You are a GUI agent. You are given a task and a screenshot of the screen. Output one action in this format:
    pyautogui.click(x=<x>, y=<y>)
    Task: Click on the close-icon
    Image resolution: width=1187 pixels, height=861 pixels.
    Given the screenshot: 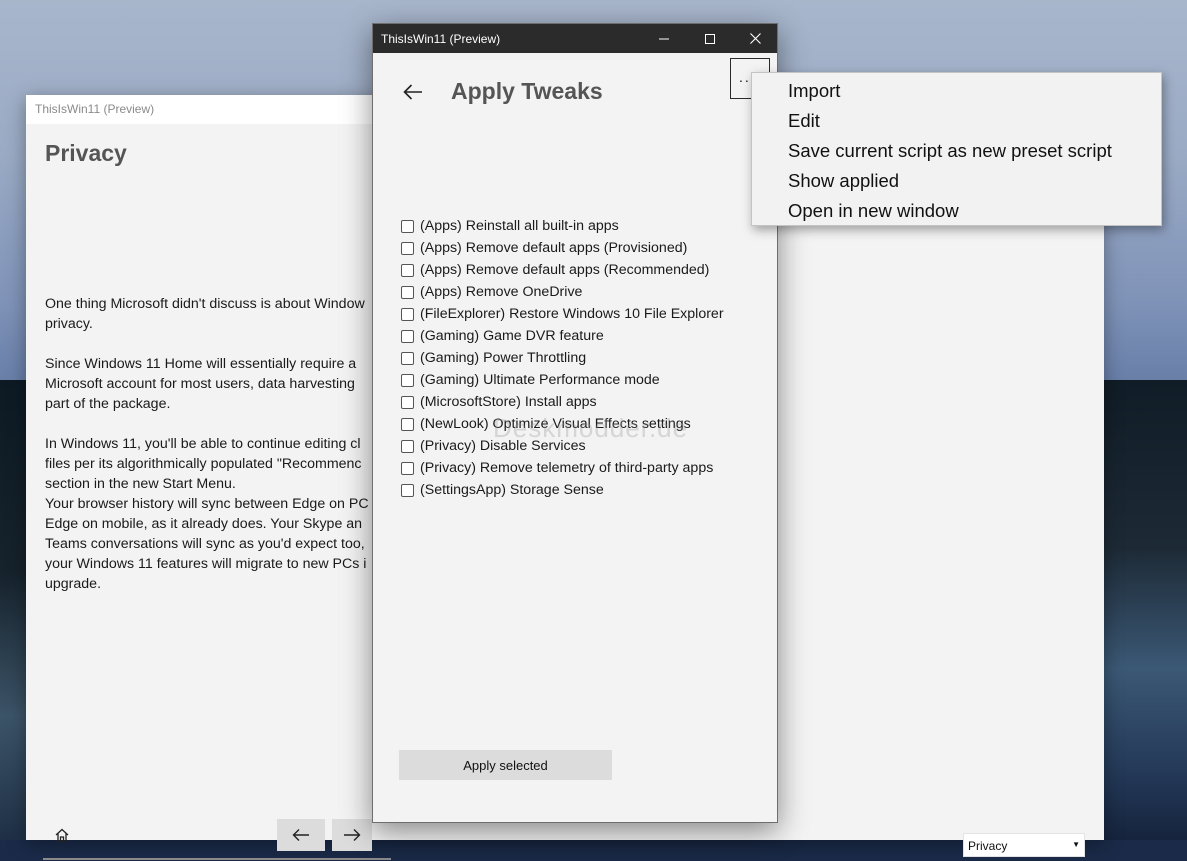 What is the action you would take?
    pyautogui.click(x=755, y=38)
    